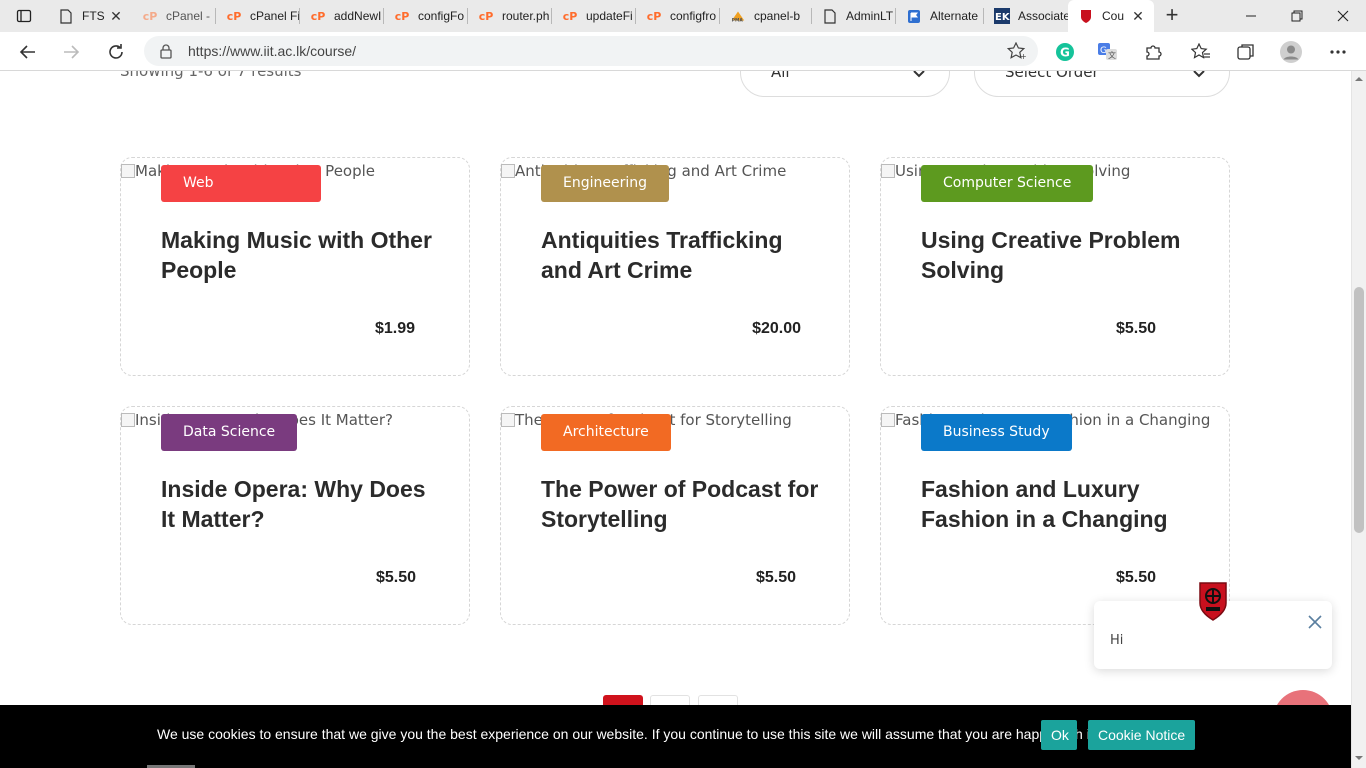 The image size is (1366, 768). I want to click on minimize-icon, so click(1251, 16).